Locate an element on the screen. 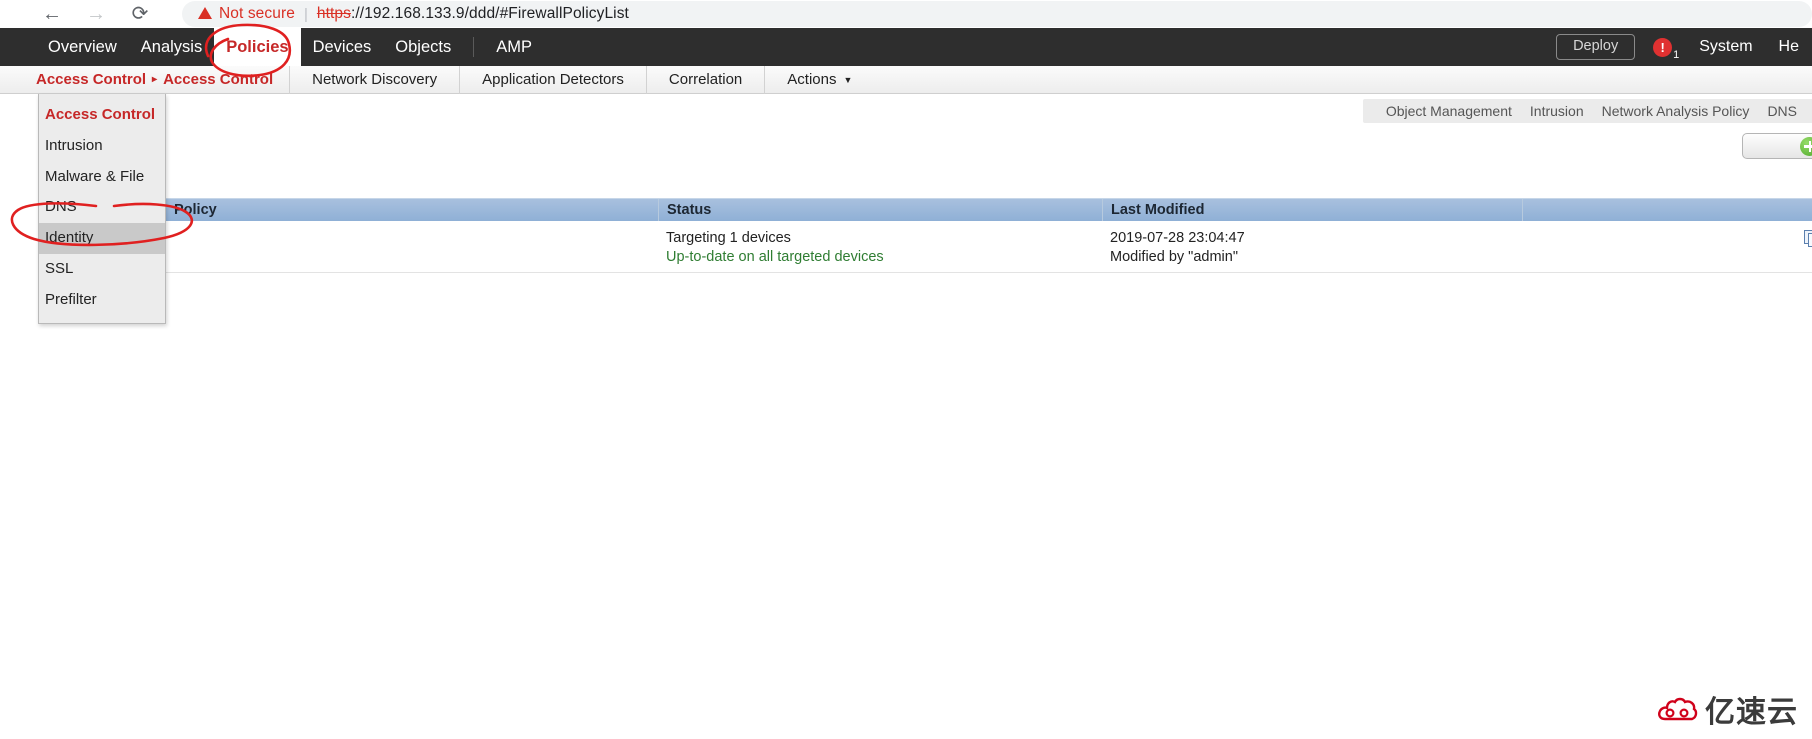 The height and width of the screenshot is (739, 1812). nav-divider is located at coordinates (474, 47).